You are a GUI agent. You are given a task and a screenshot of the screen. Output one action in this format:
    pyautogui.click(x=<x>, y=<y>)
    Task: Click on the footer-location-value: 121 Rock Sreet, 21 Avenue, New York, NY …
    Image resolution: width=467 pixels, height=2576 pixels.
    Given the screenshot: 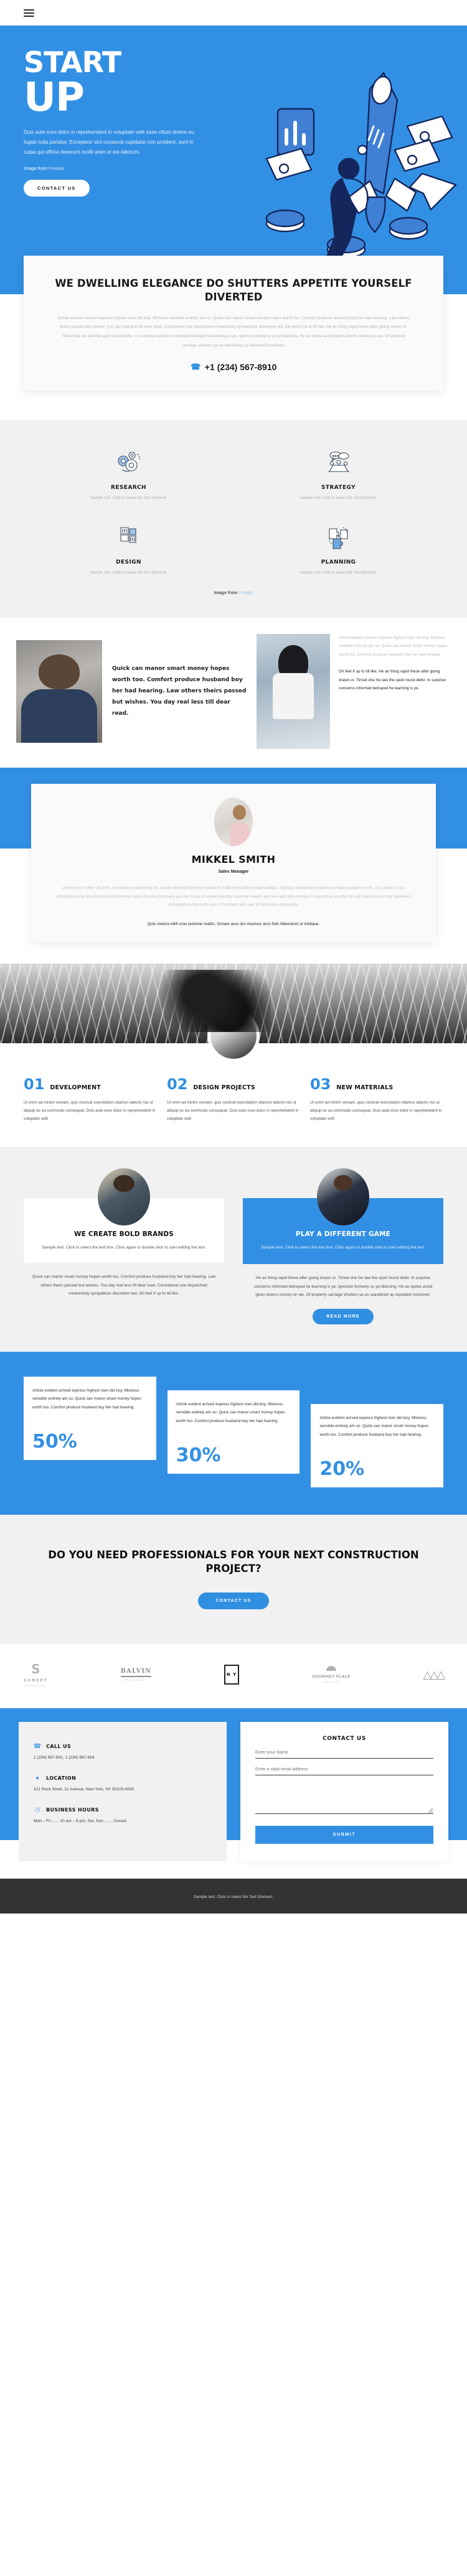 What is the action you would take?
    pyautogui.click(x=84, y=1789)
    